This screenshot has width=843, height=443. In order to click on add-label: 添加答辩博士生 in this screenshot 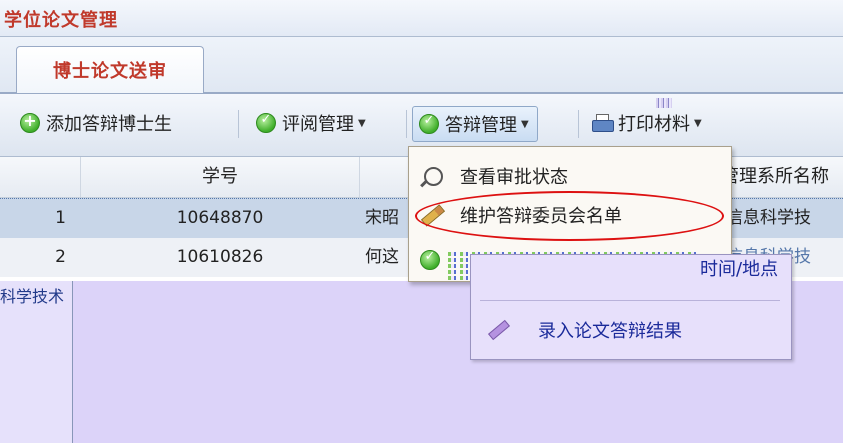, I will do `click(109, 124)`.